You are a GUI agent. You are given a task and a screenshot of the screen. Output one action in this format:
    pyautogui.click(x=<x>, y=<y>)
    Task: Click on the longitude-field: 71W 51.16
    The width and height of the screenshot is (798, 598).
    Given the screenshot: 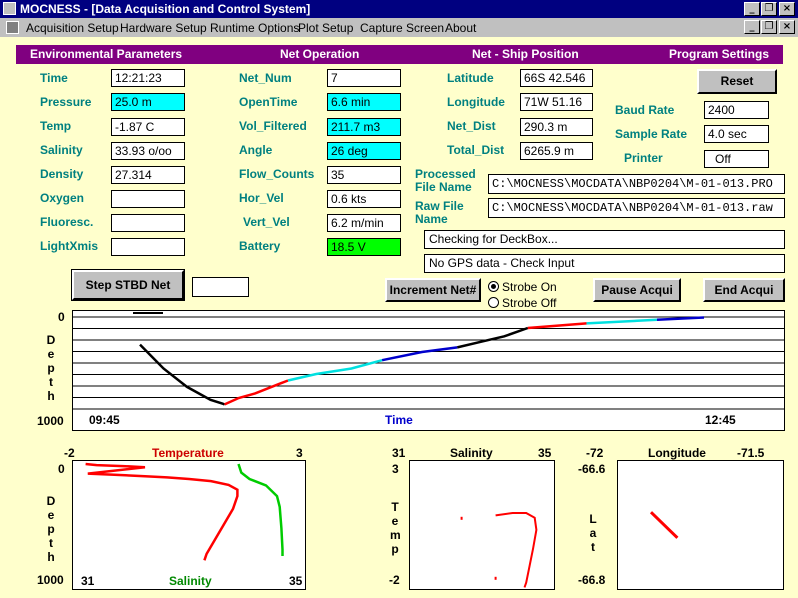 What is the action you would take?
    pyautogui.click(x=556, y=102)
    